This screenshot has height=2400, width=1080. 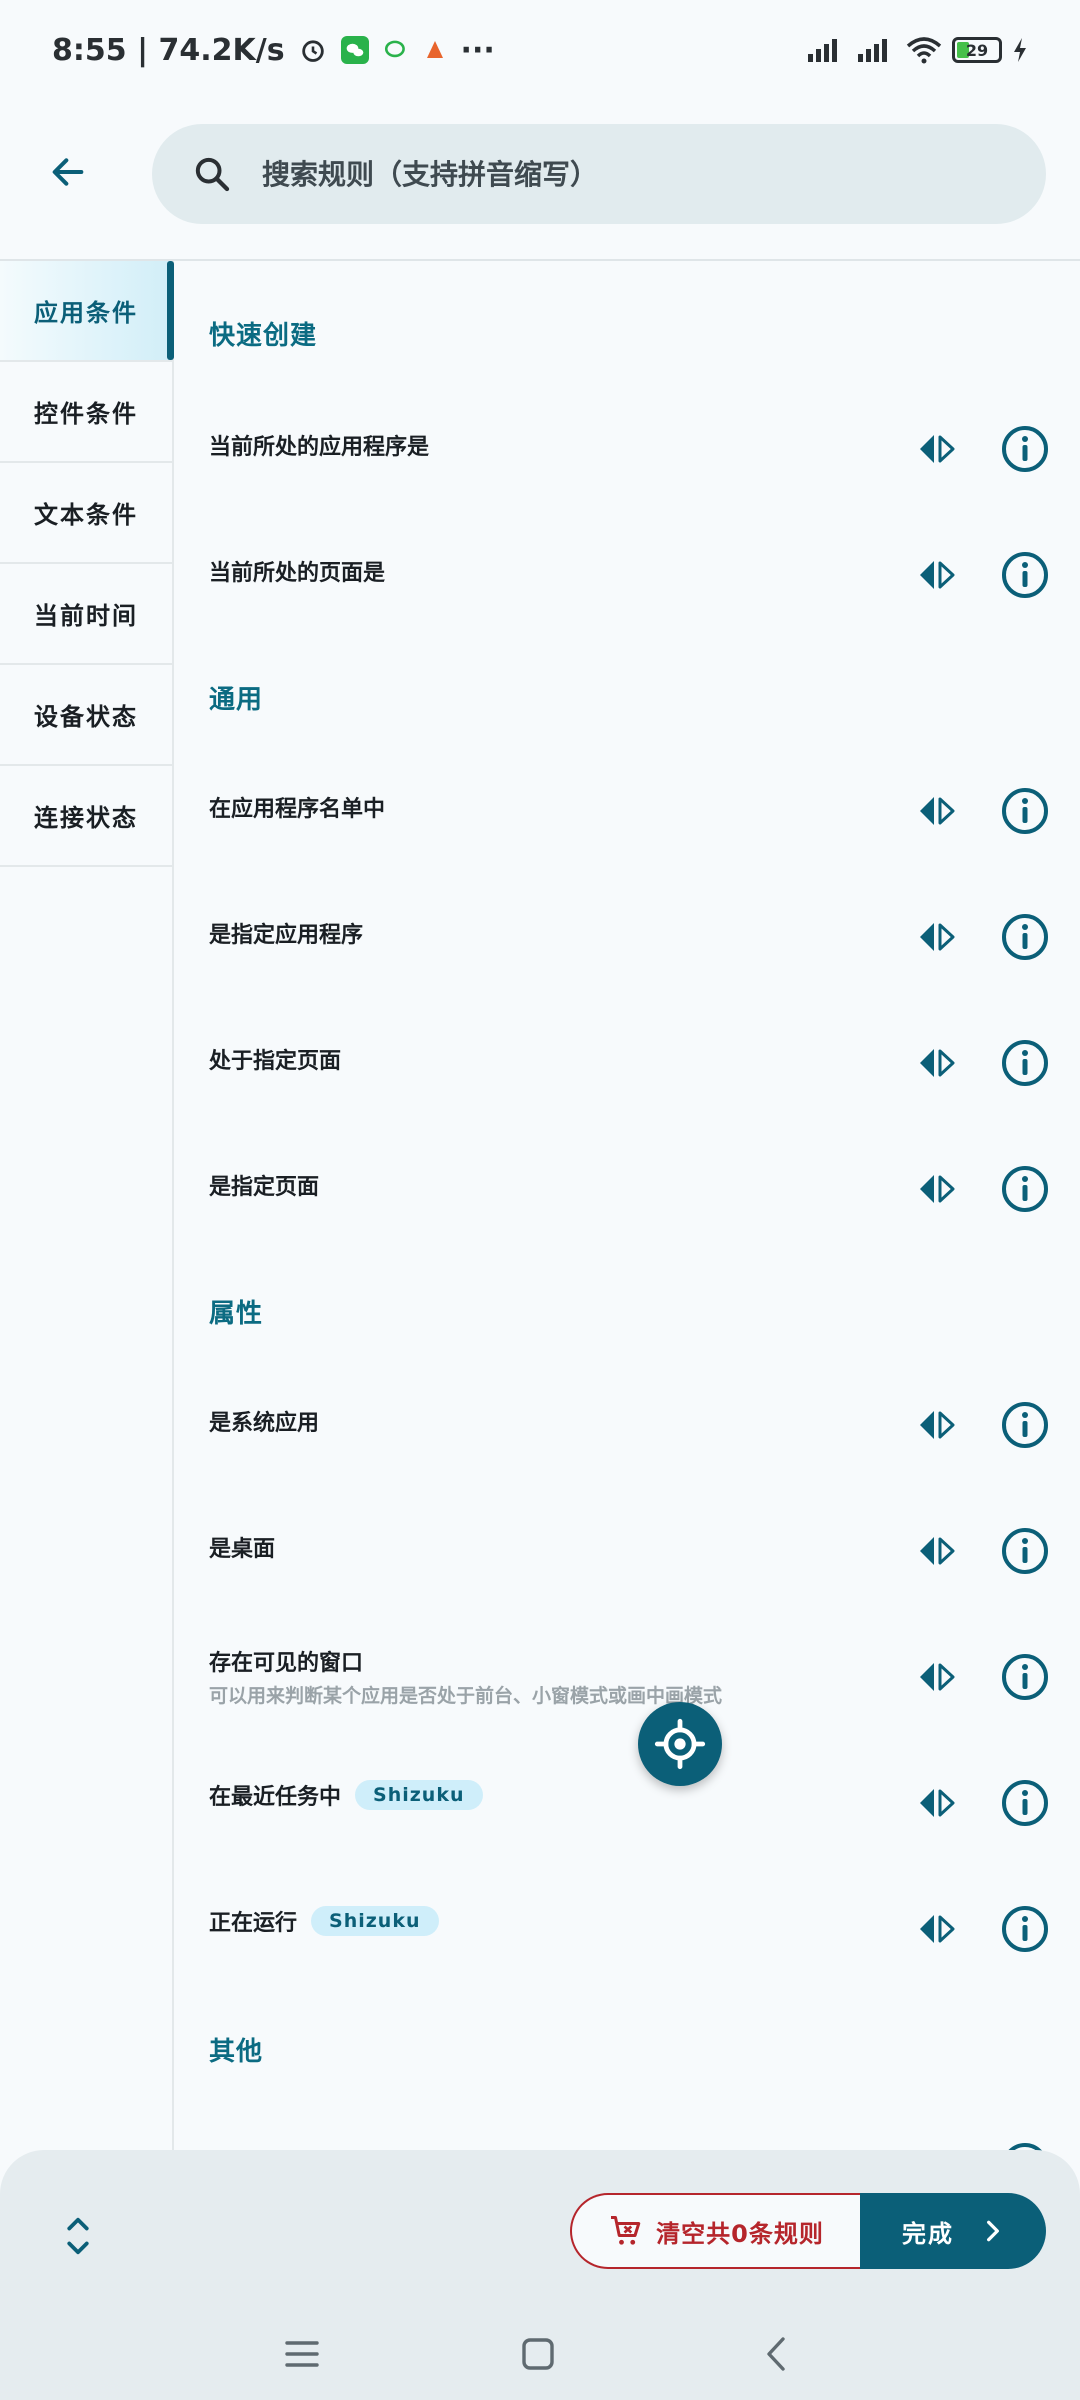 I want to click on rule-label: 处于指定页面, so click(x=275, y=1061).